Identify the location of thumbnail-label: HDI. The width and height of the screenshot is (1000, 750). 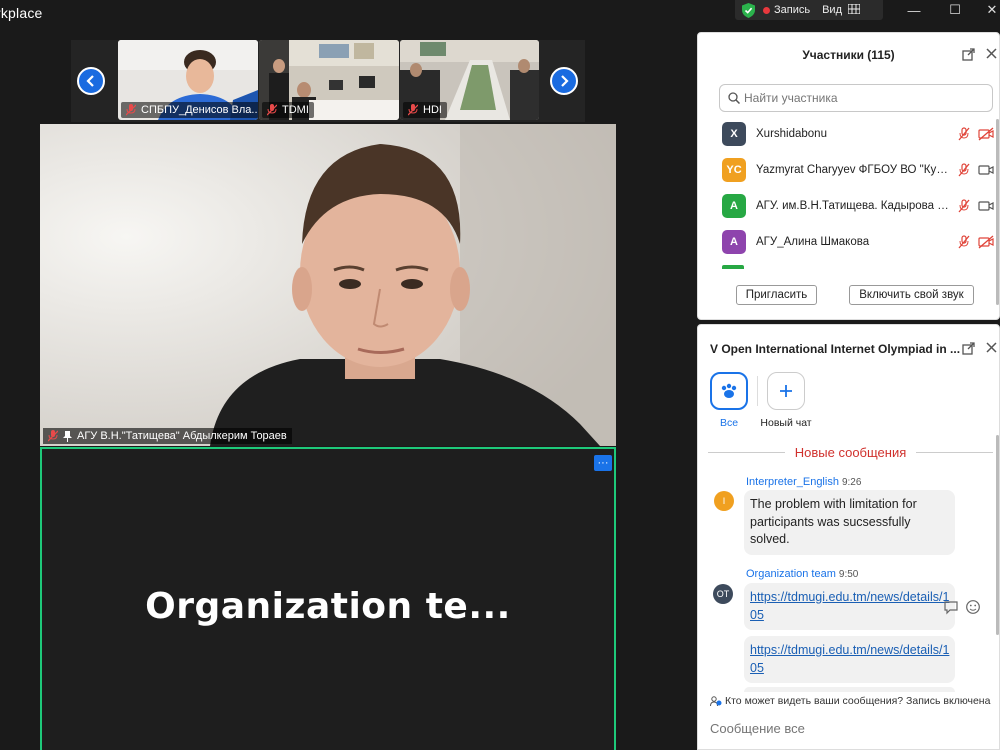
(425, 110).